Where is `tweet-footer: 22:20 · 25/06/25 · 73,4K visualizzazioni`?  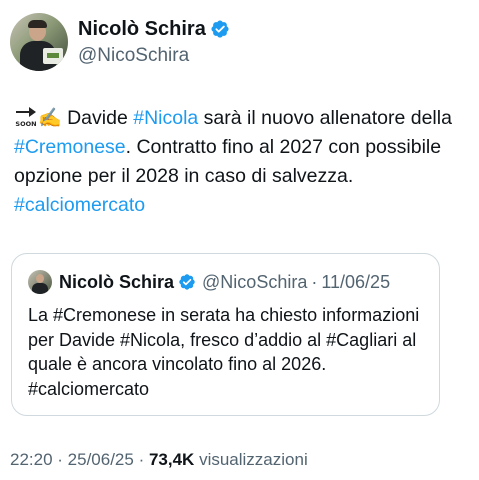 tweet-footer: 22:20 · 25/06/25 · 73,4K visualizzazioni is located at coordinates (159, 460).